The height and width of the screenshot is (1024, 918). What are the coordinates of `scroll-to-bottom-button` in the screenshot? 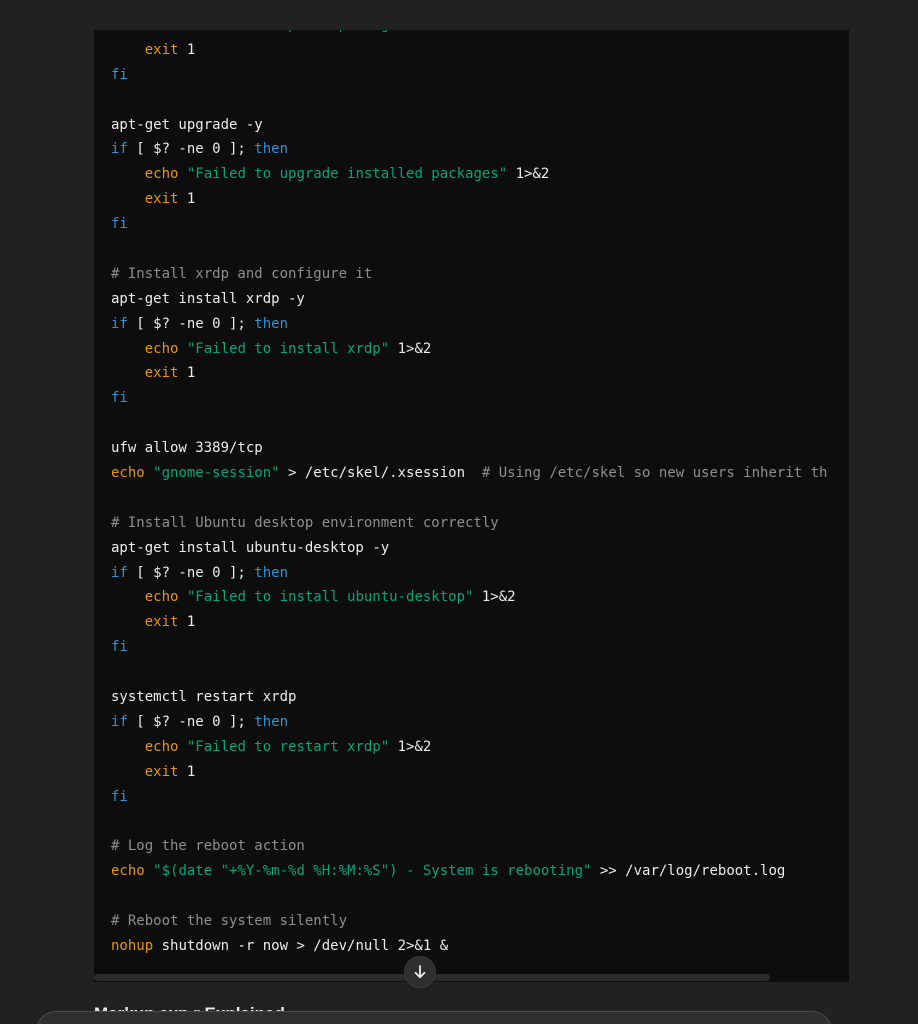 It's located at (420, 972).